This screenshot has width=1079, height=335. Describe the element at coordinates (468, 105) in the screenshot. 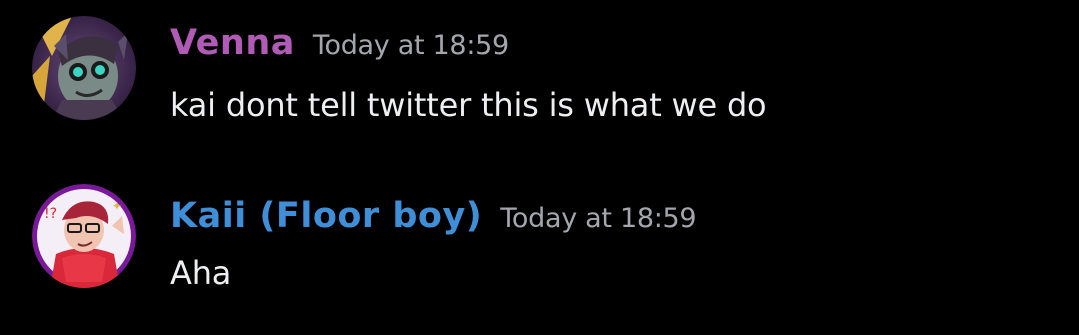

I see `message-text: kai dont tell twitter this is what we do` at that location.